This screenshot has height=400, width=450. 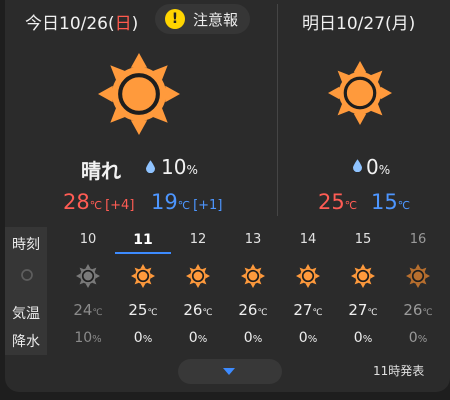 What do you see at coordinates (351, 205) in the screenshot?
I see `tomorrow-high-unit: ℃` at bounding box center [351, 205].